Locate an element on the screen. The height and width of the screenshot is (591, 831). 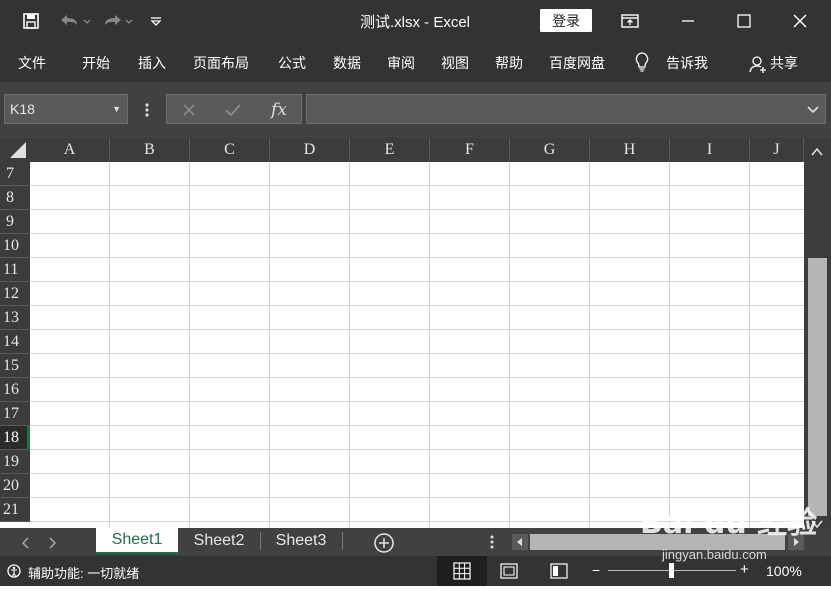
close-icon is located at coordinates (800, 21).